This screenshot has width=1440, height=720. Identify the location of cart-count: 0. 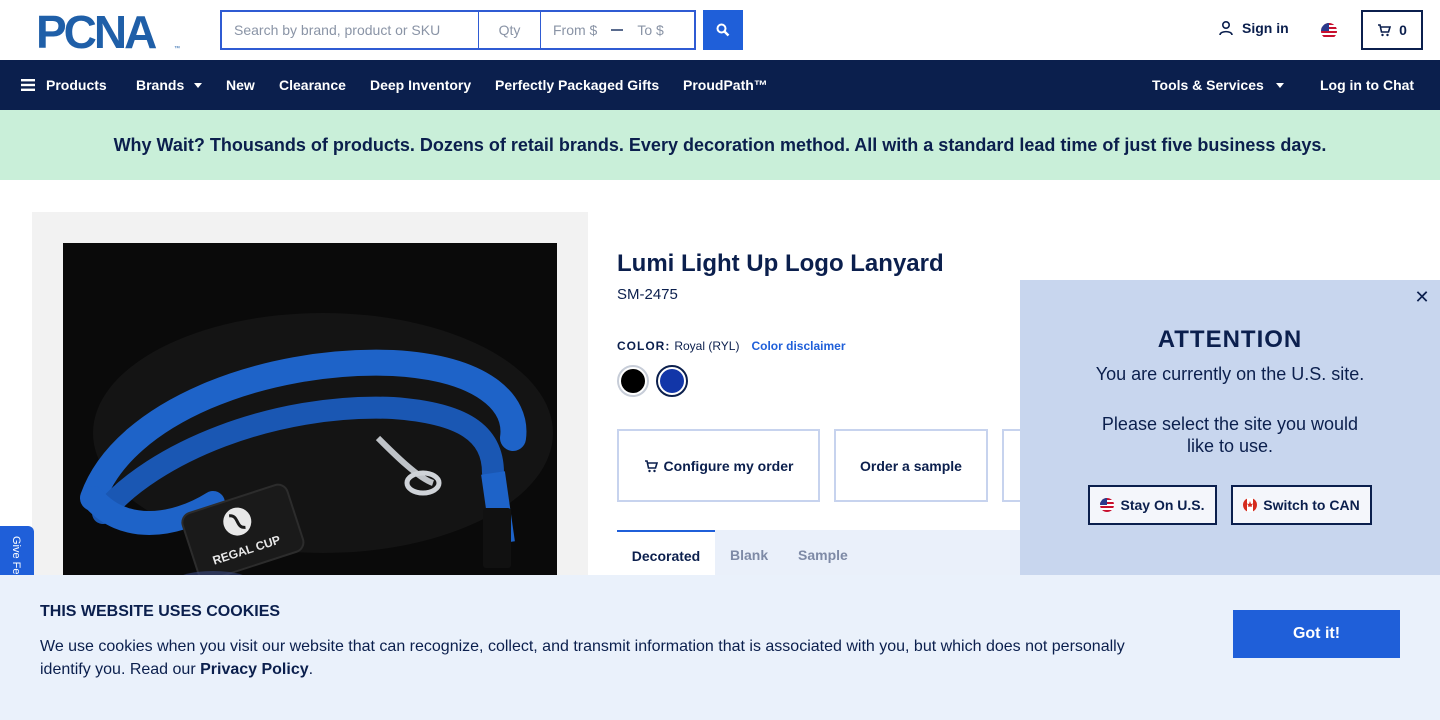
(1403, 30).